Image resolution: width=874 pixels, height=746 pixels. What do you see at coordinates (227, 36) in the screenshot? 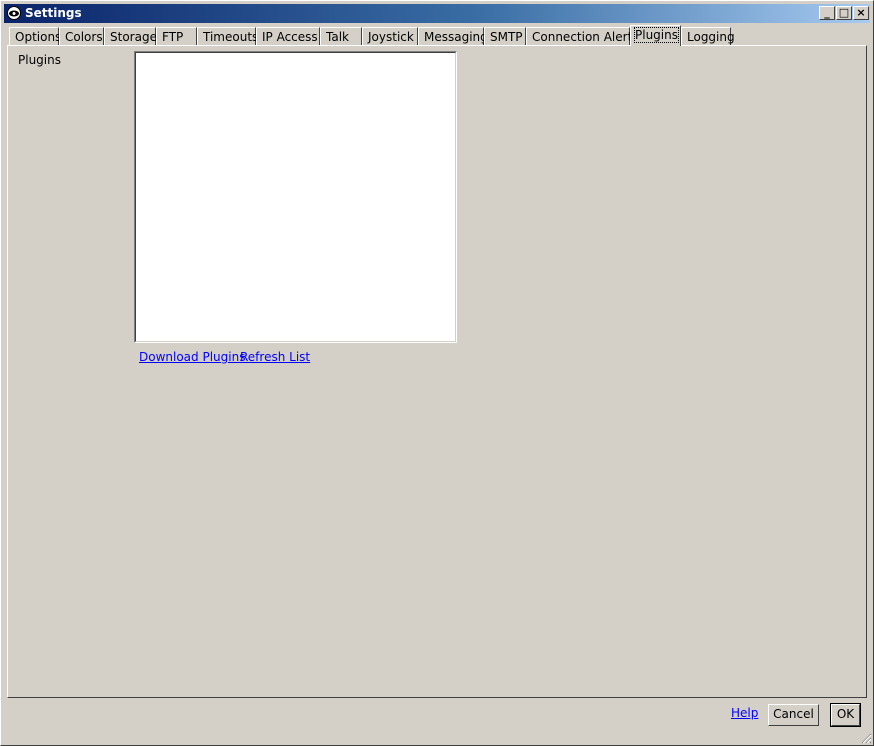
I see `tab-timeouts: Timeouts` at bounding box center [227, 36].